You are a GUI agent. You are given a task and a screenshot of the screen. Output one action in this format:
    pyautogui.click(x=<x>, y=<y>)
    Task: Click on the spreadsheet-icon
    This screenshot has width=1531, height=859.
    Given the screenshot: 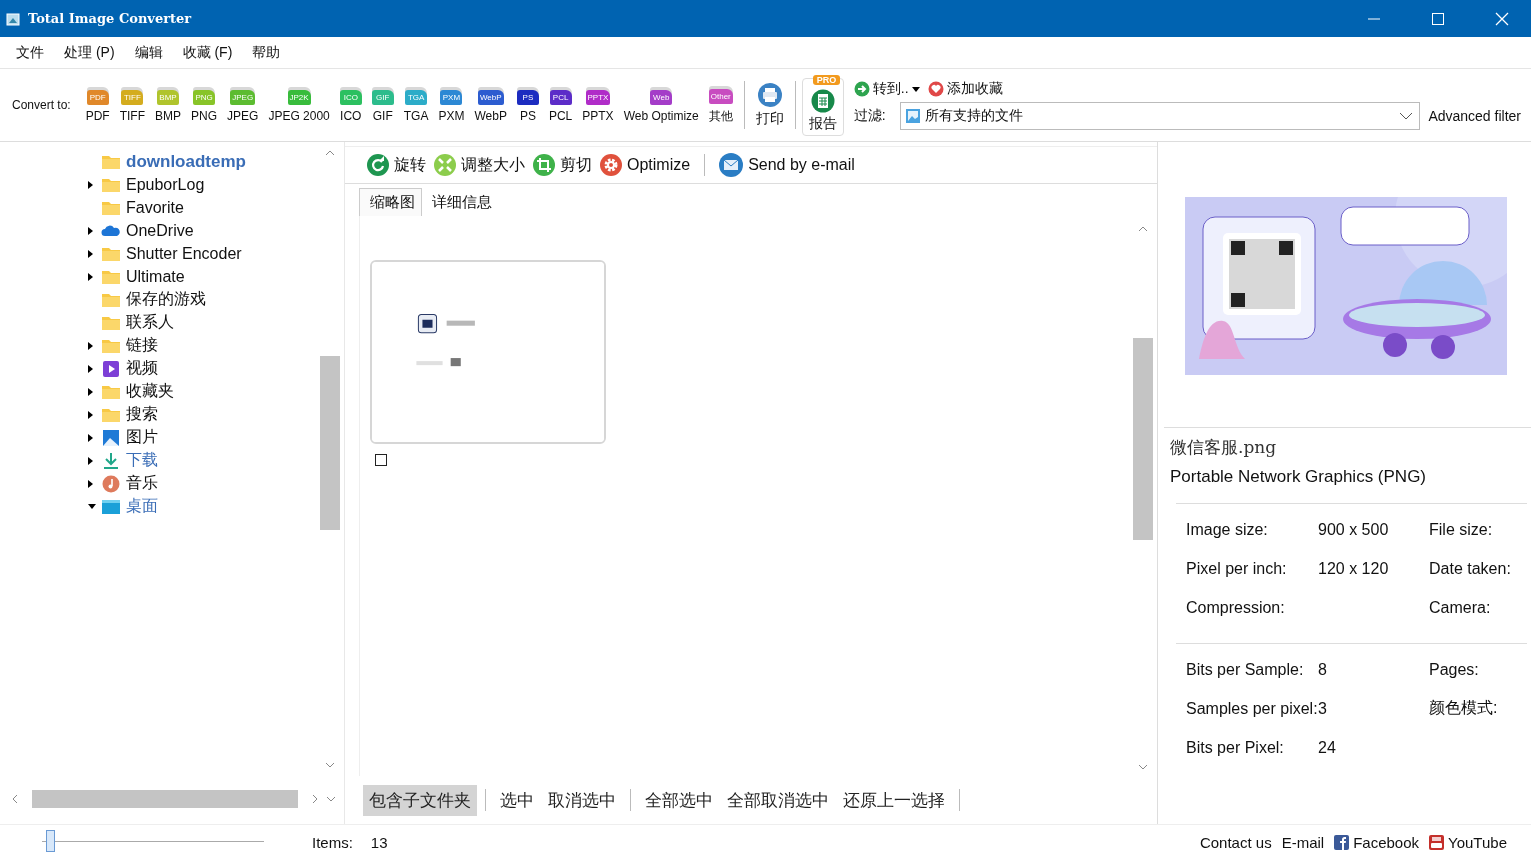 What is the action you would take?
    pyautogui.click(x=822, y=101)
    